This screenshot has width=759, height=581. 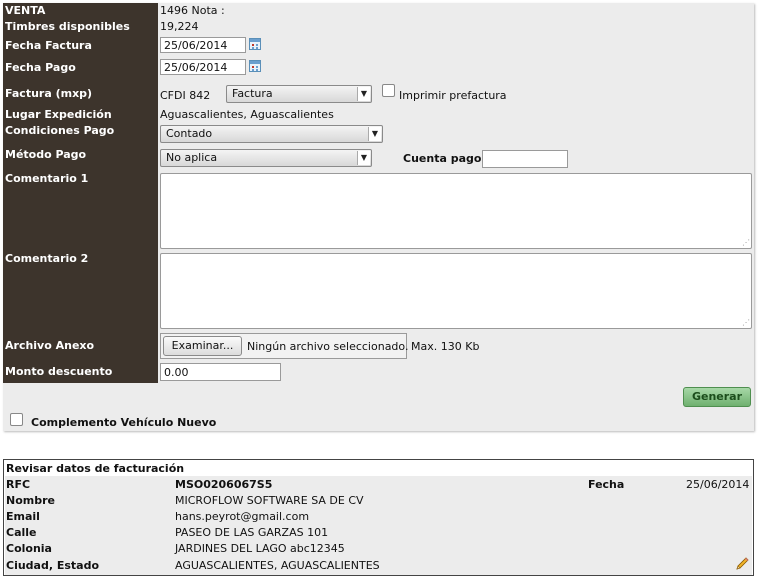 What do you see at coordinates (185, 95) in the screenshot?
I see `factura-prefix: CFDI 842` at bounding box center [185, 95].